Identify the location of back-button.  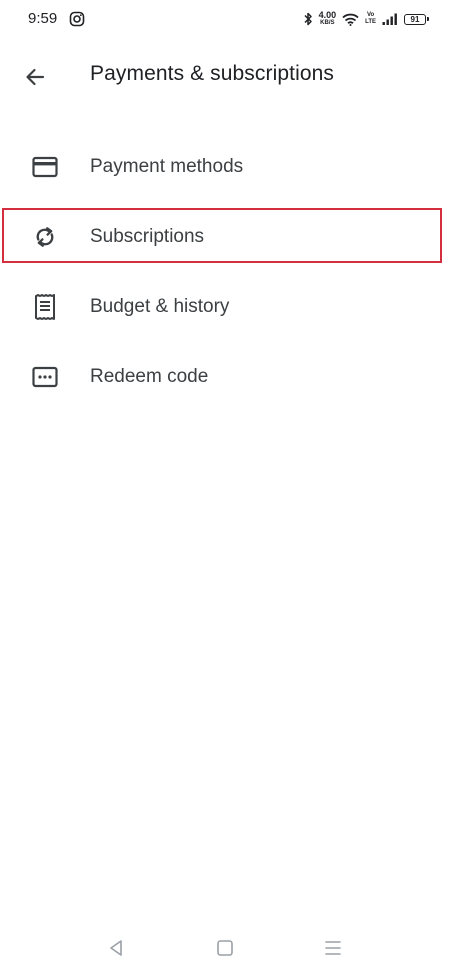
(35, 77).